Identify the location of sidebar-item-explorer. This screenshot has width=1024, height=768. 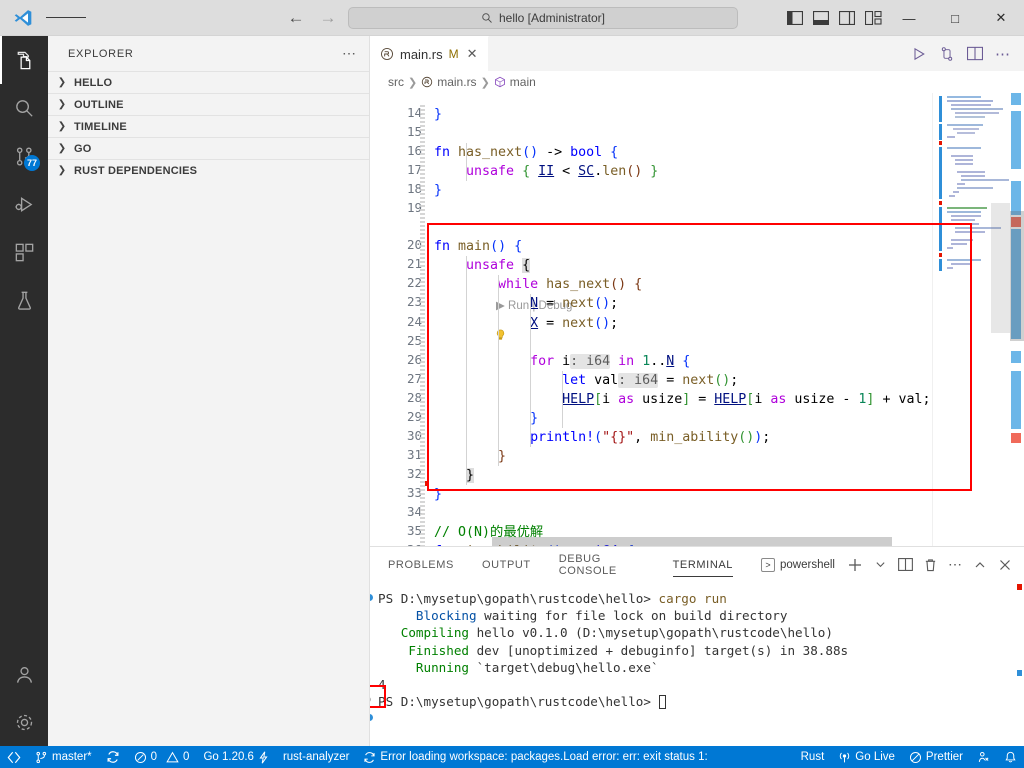
(24, 60).